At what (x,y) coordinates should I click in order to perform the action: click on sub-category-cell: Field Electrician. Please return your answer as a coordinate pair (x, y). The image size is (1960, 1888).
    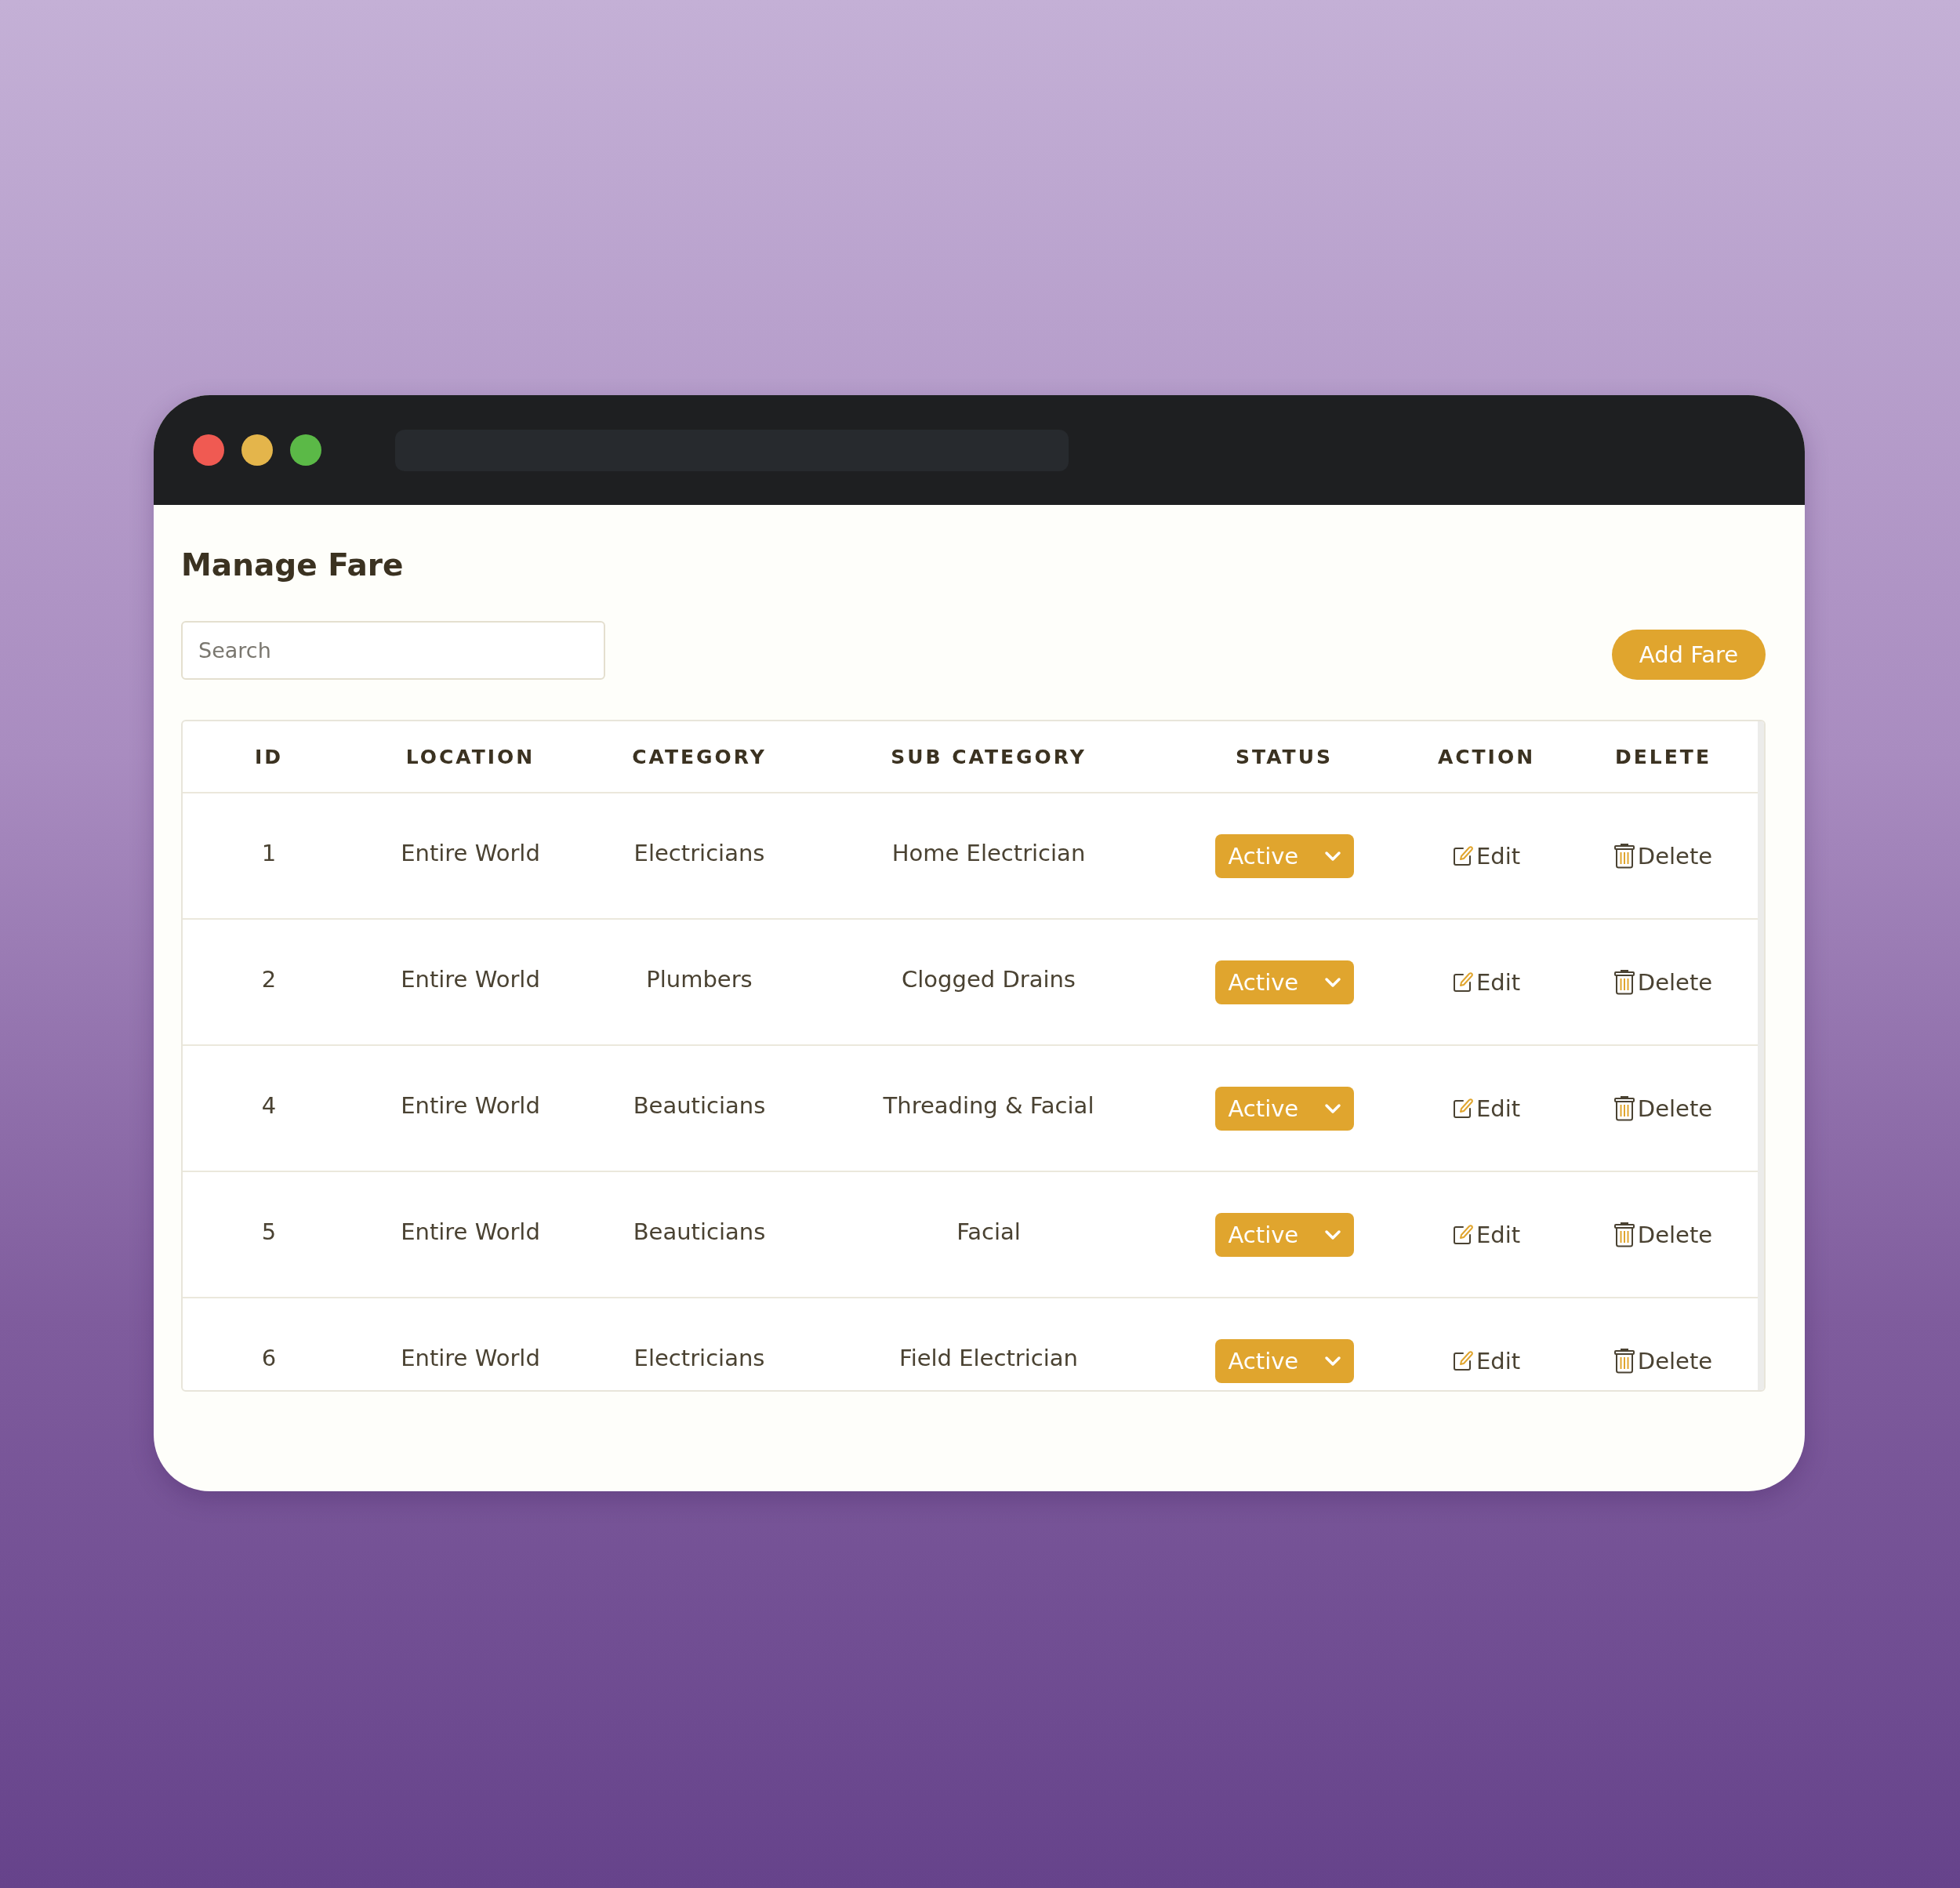
    Looking at the image, I should click on (988, 1357).